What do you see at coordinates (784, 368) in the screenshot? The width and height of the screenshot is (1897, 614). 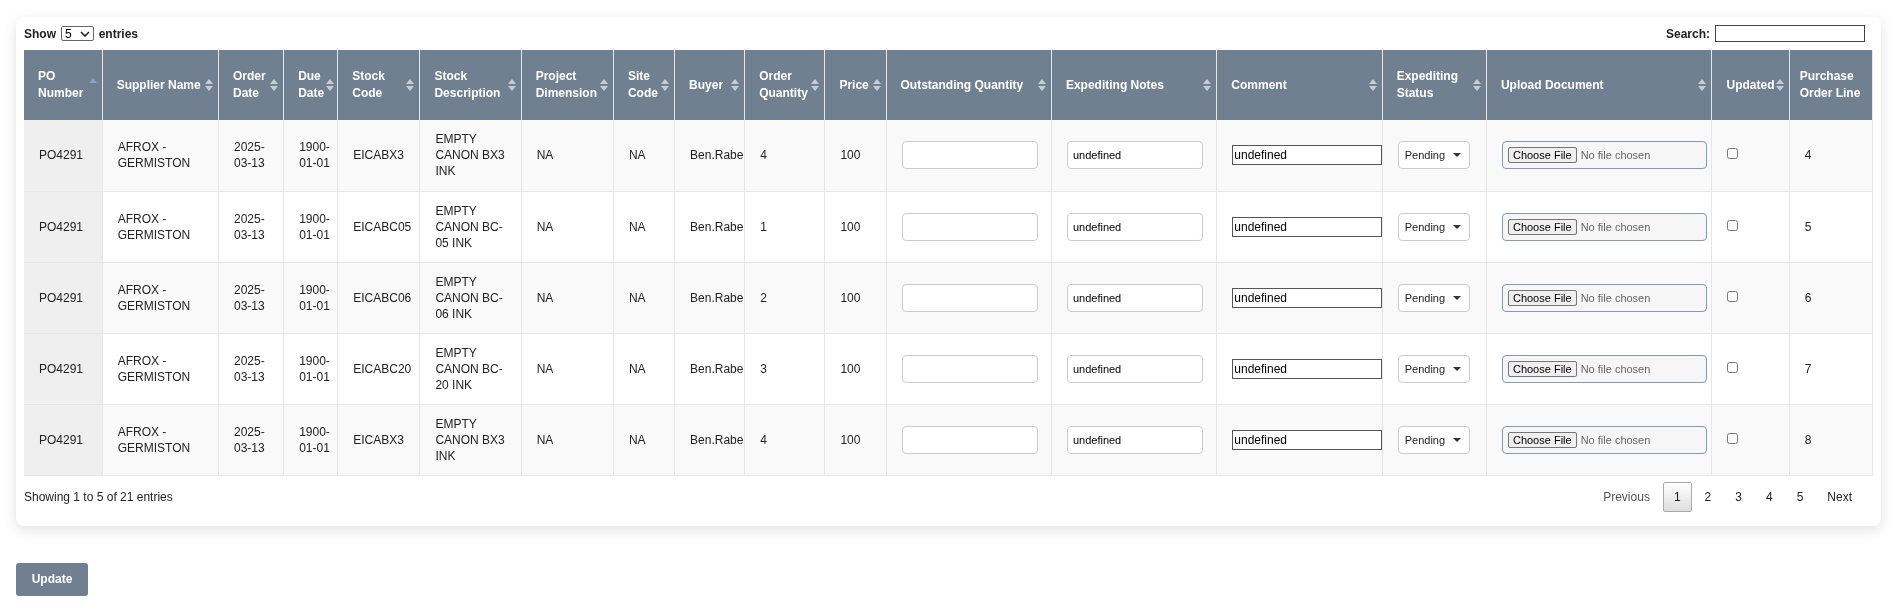 I see `table-cell: 3` at bounding box center [784, 368].